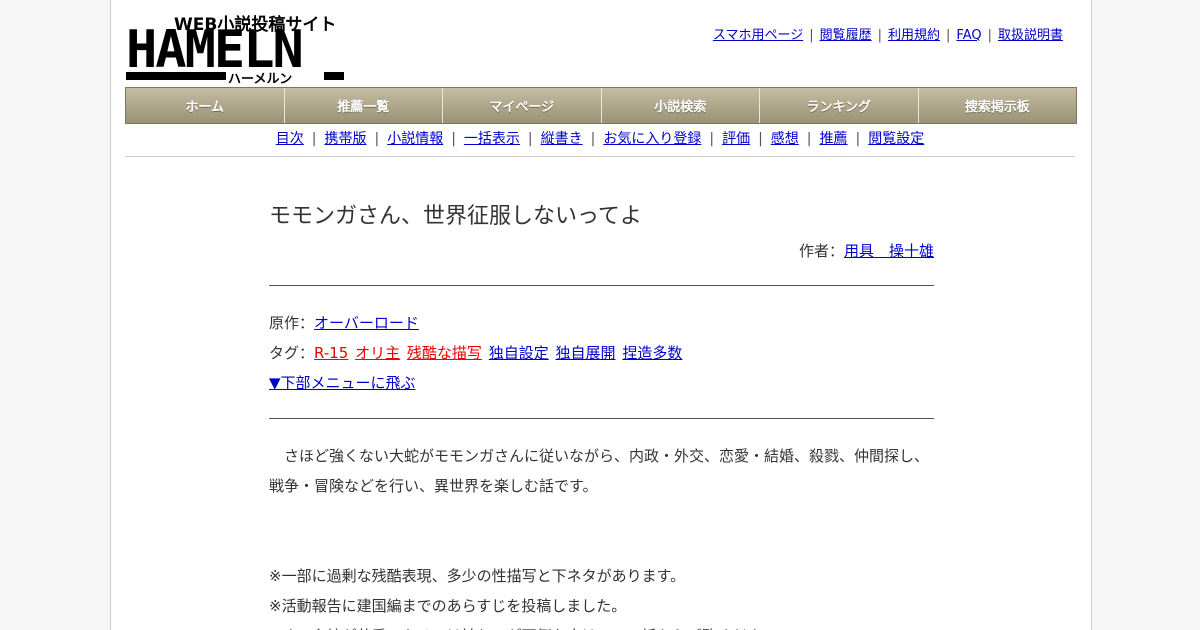 This screenshot has height=630, width=1200. What do you see at coordinates (290, 139) in the screenshot?
I see `subnav-toc: 目次` at bounding box center [290, 139].